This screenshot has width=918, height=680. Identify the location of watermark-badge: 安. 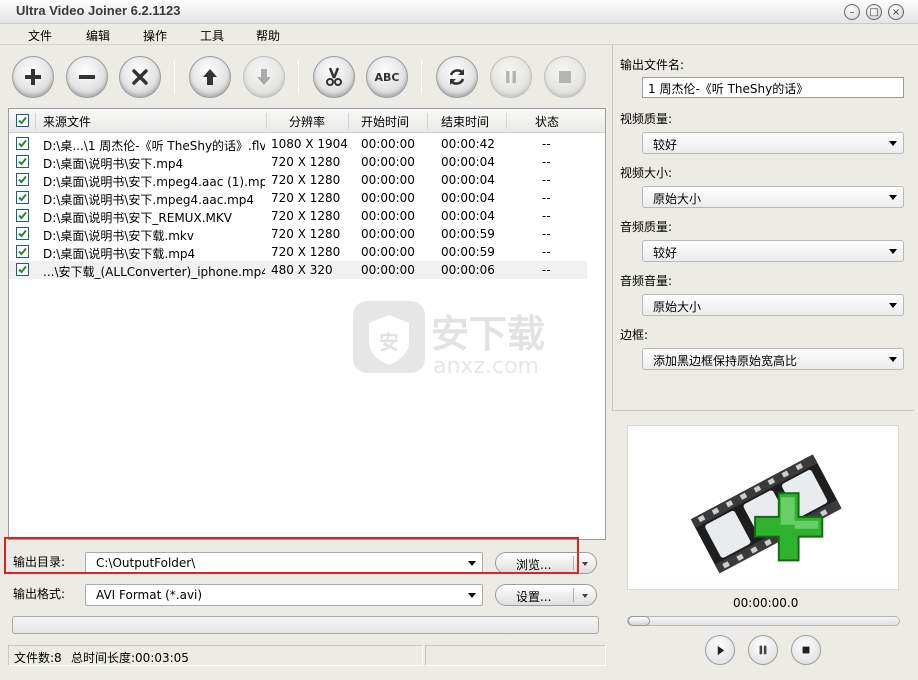
(389, 342).